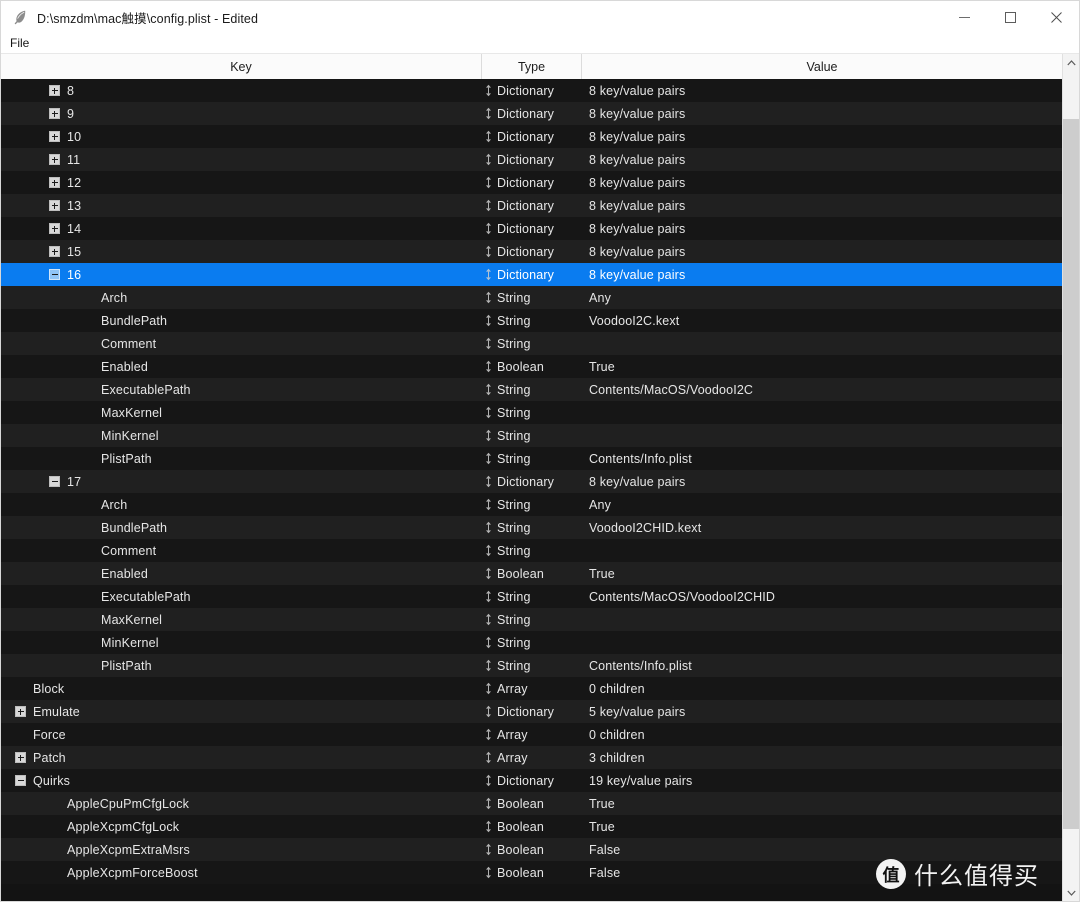 The width and height of the screenshot is (1080, 902). What do you see at coordinates (531, 90) in the screenshot?
I see `table-row: 8 Dictionary 8 key/value pairs` at bounding box center [531, 90].